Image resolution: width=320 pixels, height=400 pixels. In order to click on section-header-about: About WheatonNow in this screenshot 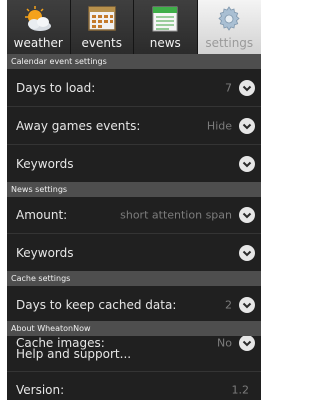, I will do `click(134, 328)`.